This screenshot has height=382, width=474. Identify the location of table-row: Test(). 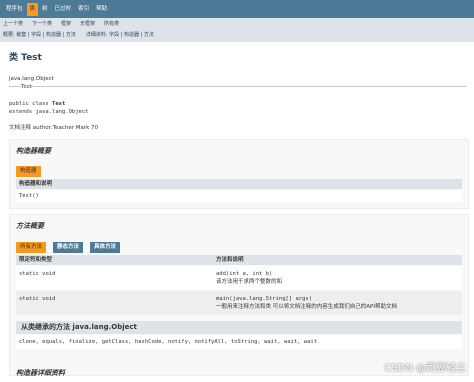
(239, 196).